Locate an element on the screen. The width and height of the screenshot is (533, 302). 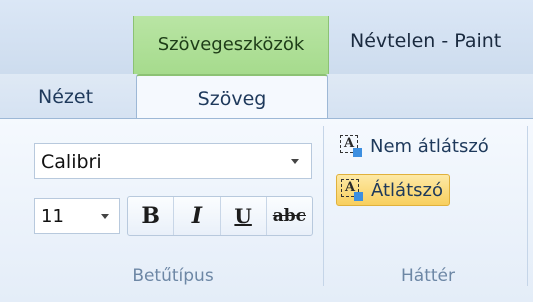
font-size-value: 11 is located at coordinates (52, 216).